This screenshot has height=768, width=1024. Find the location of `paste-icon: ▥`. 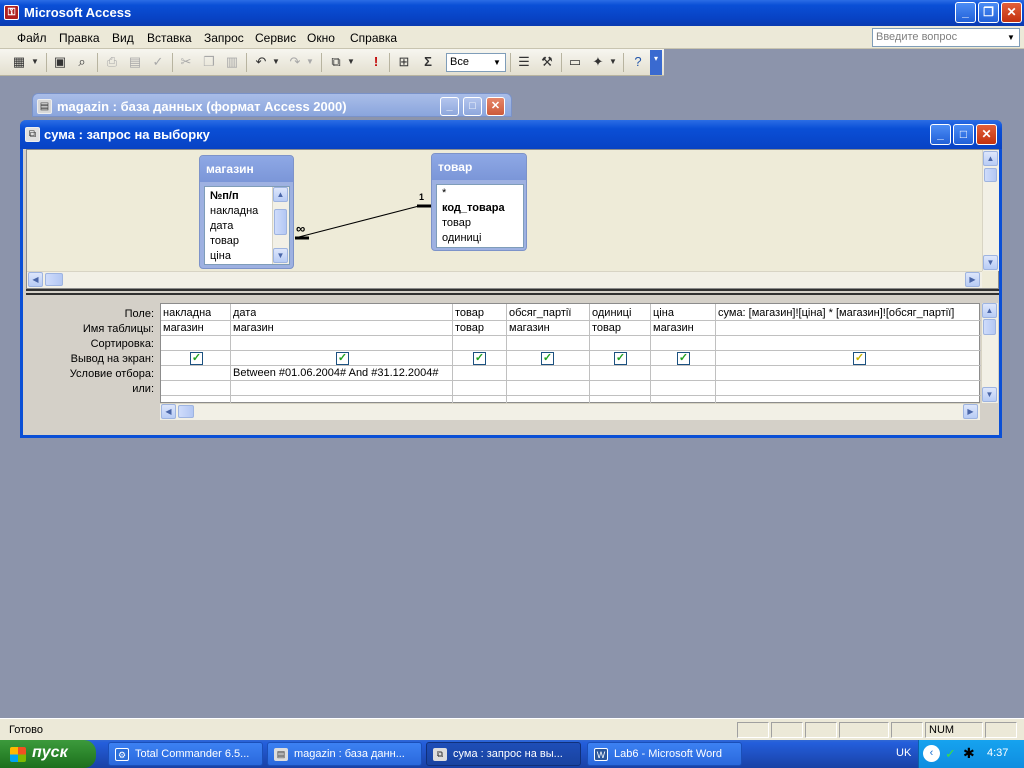

paste-icon: ▥ is located at coordinates (232, 62).